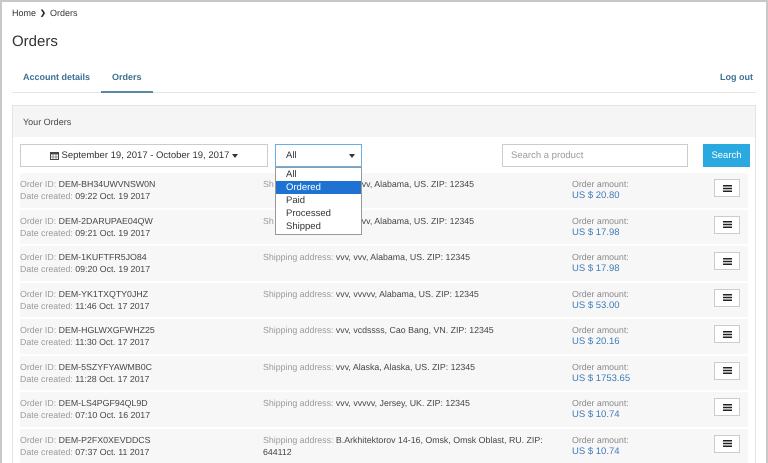 This screenshot has width=768, height=463. I want to click on shipping-address: Shipping address: vvv, Alaska, Alaska, US. ZIP: 12345, so click(369, 366).